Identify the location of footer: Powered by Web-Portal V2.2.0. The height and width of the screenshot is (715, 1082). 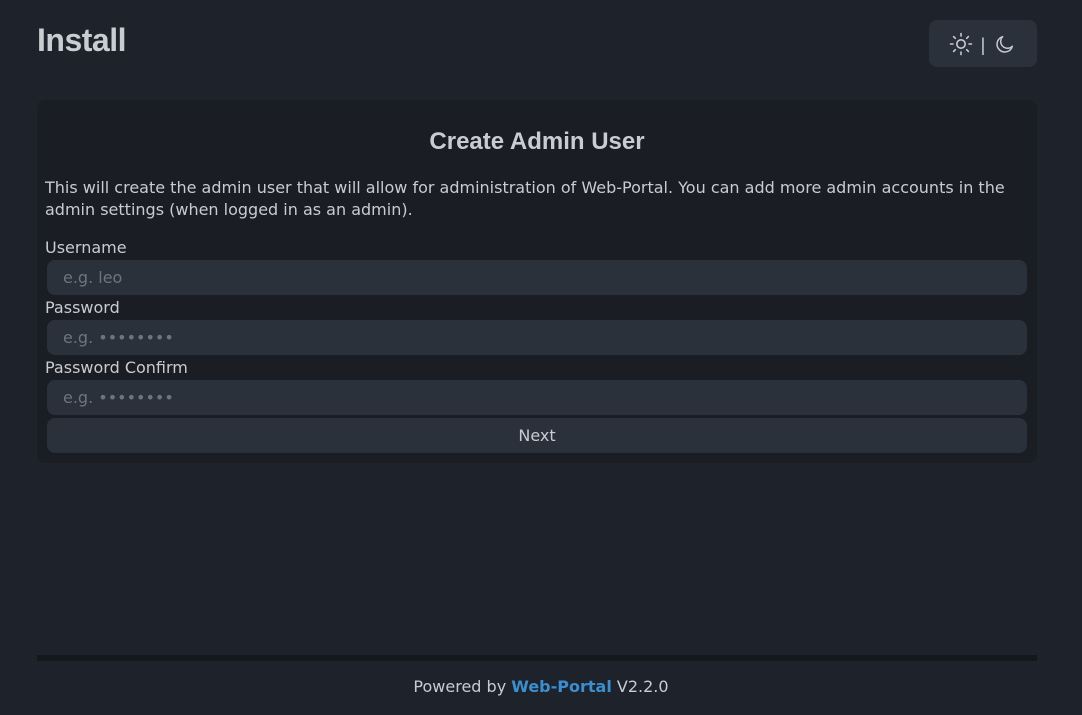
(541, 686).